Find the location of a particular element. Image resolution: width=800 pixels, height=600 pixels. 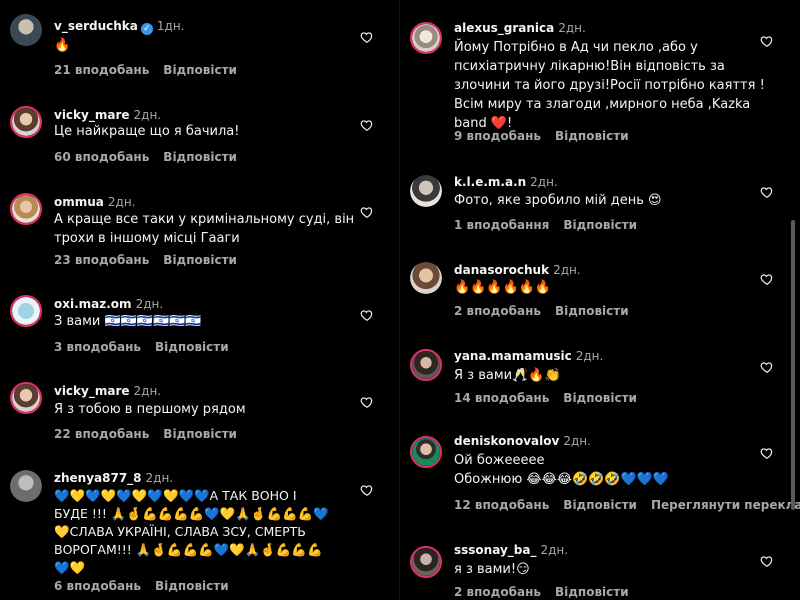

username: k.l.e.m.a.n is located at coordinates (490, 182).